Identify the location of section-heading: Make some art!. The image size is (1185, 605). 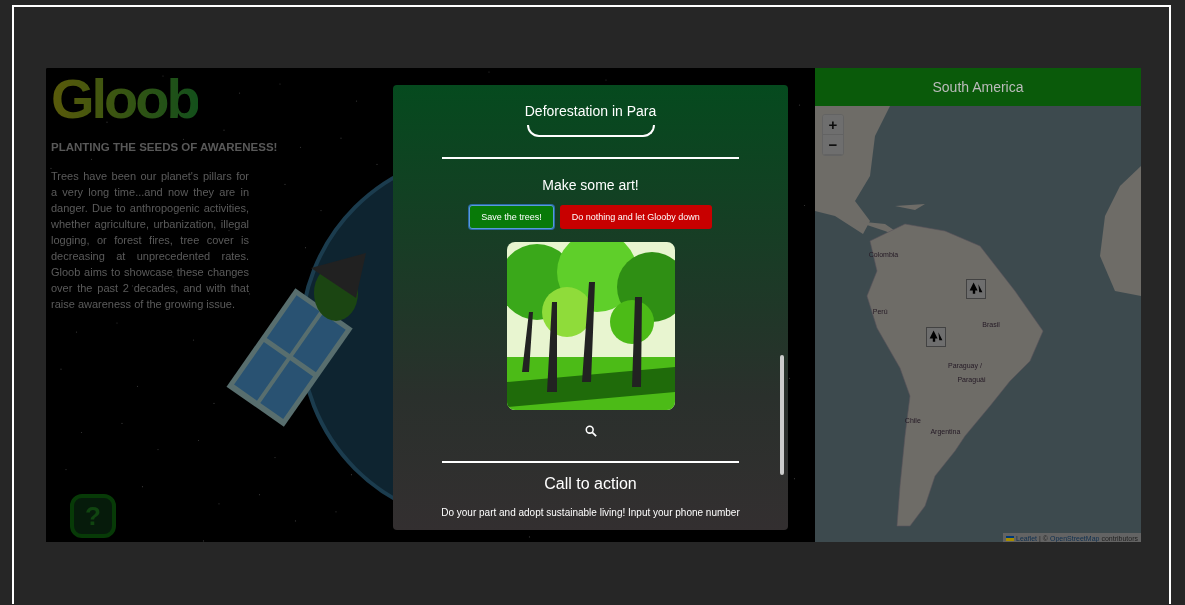
(590, 185).